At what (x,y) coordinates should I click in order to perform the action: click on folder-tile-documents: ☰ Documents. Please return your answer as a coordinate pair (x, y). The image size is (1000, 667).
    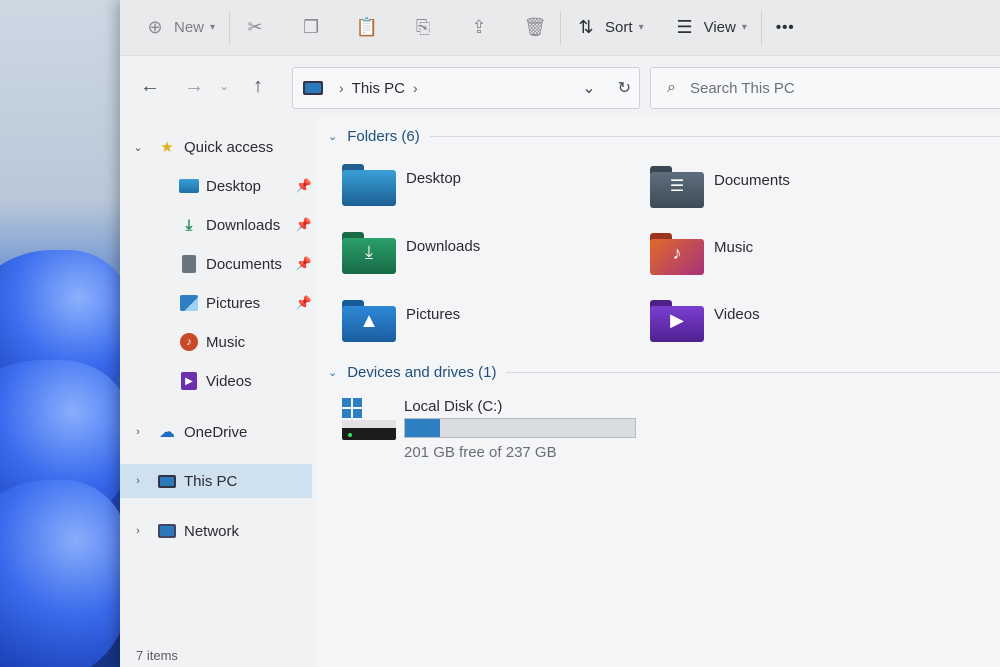
    Looking at the image, I should click on (720, 187).